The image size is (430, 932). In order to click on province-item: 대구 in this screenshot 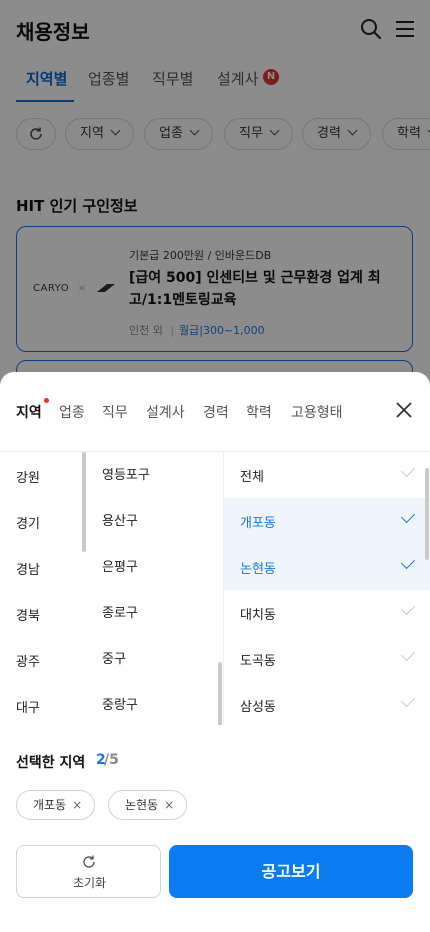, I will do `click(28, 706)`.